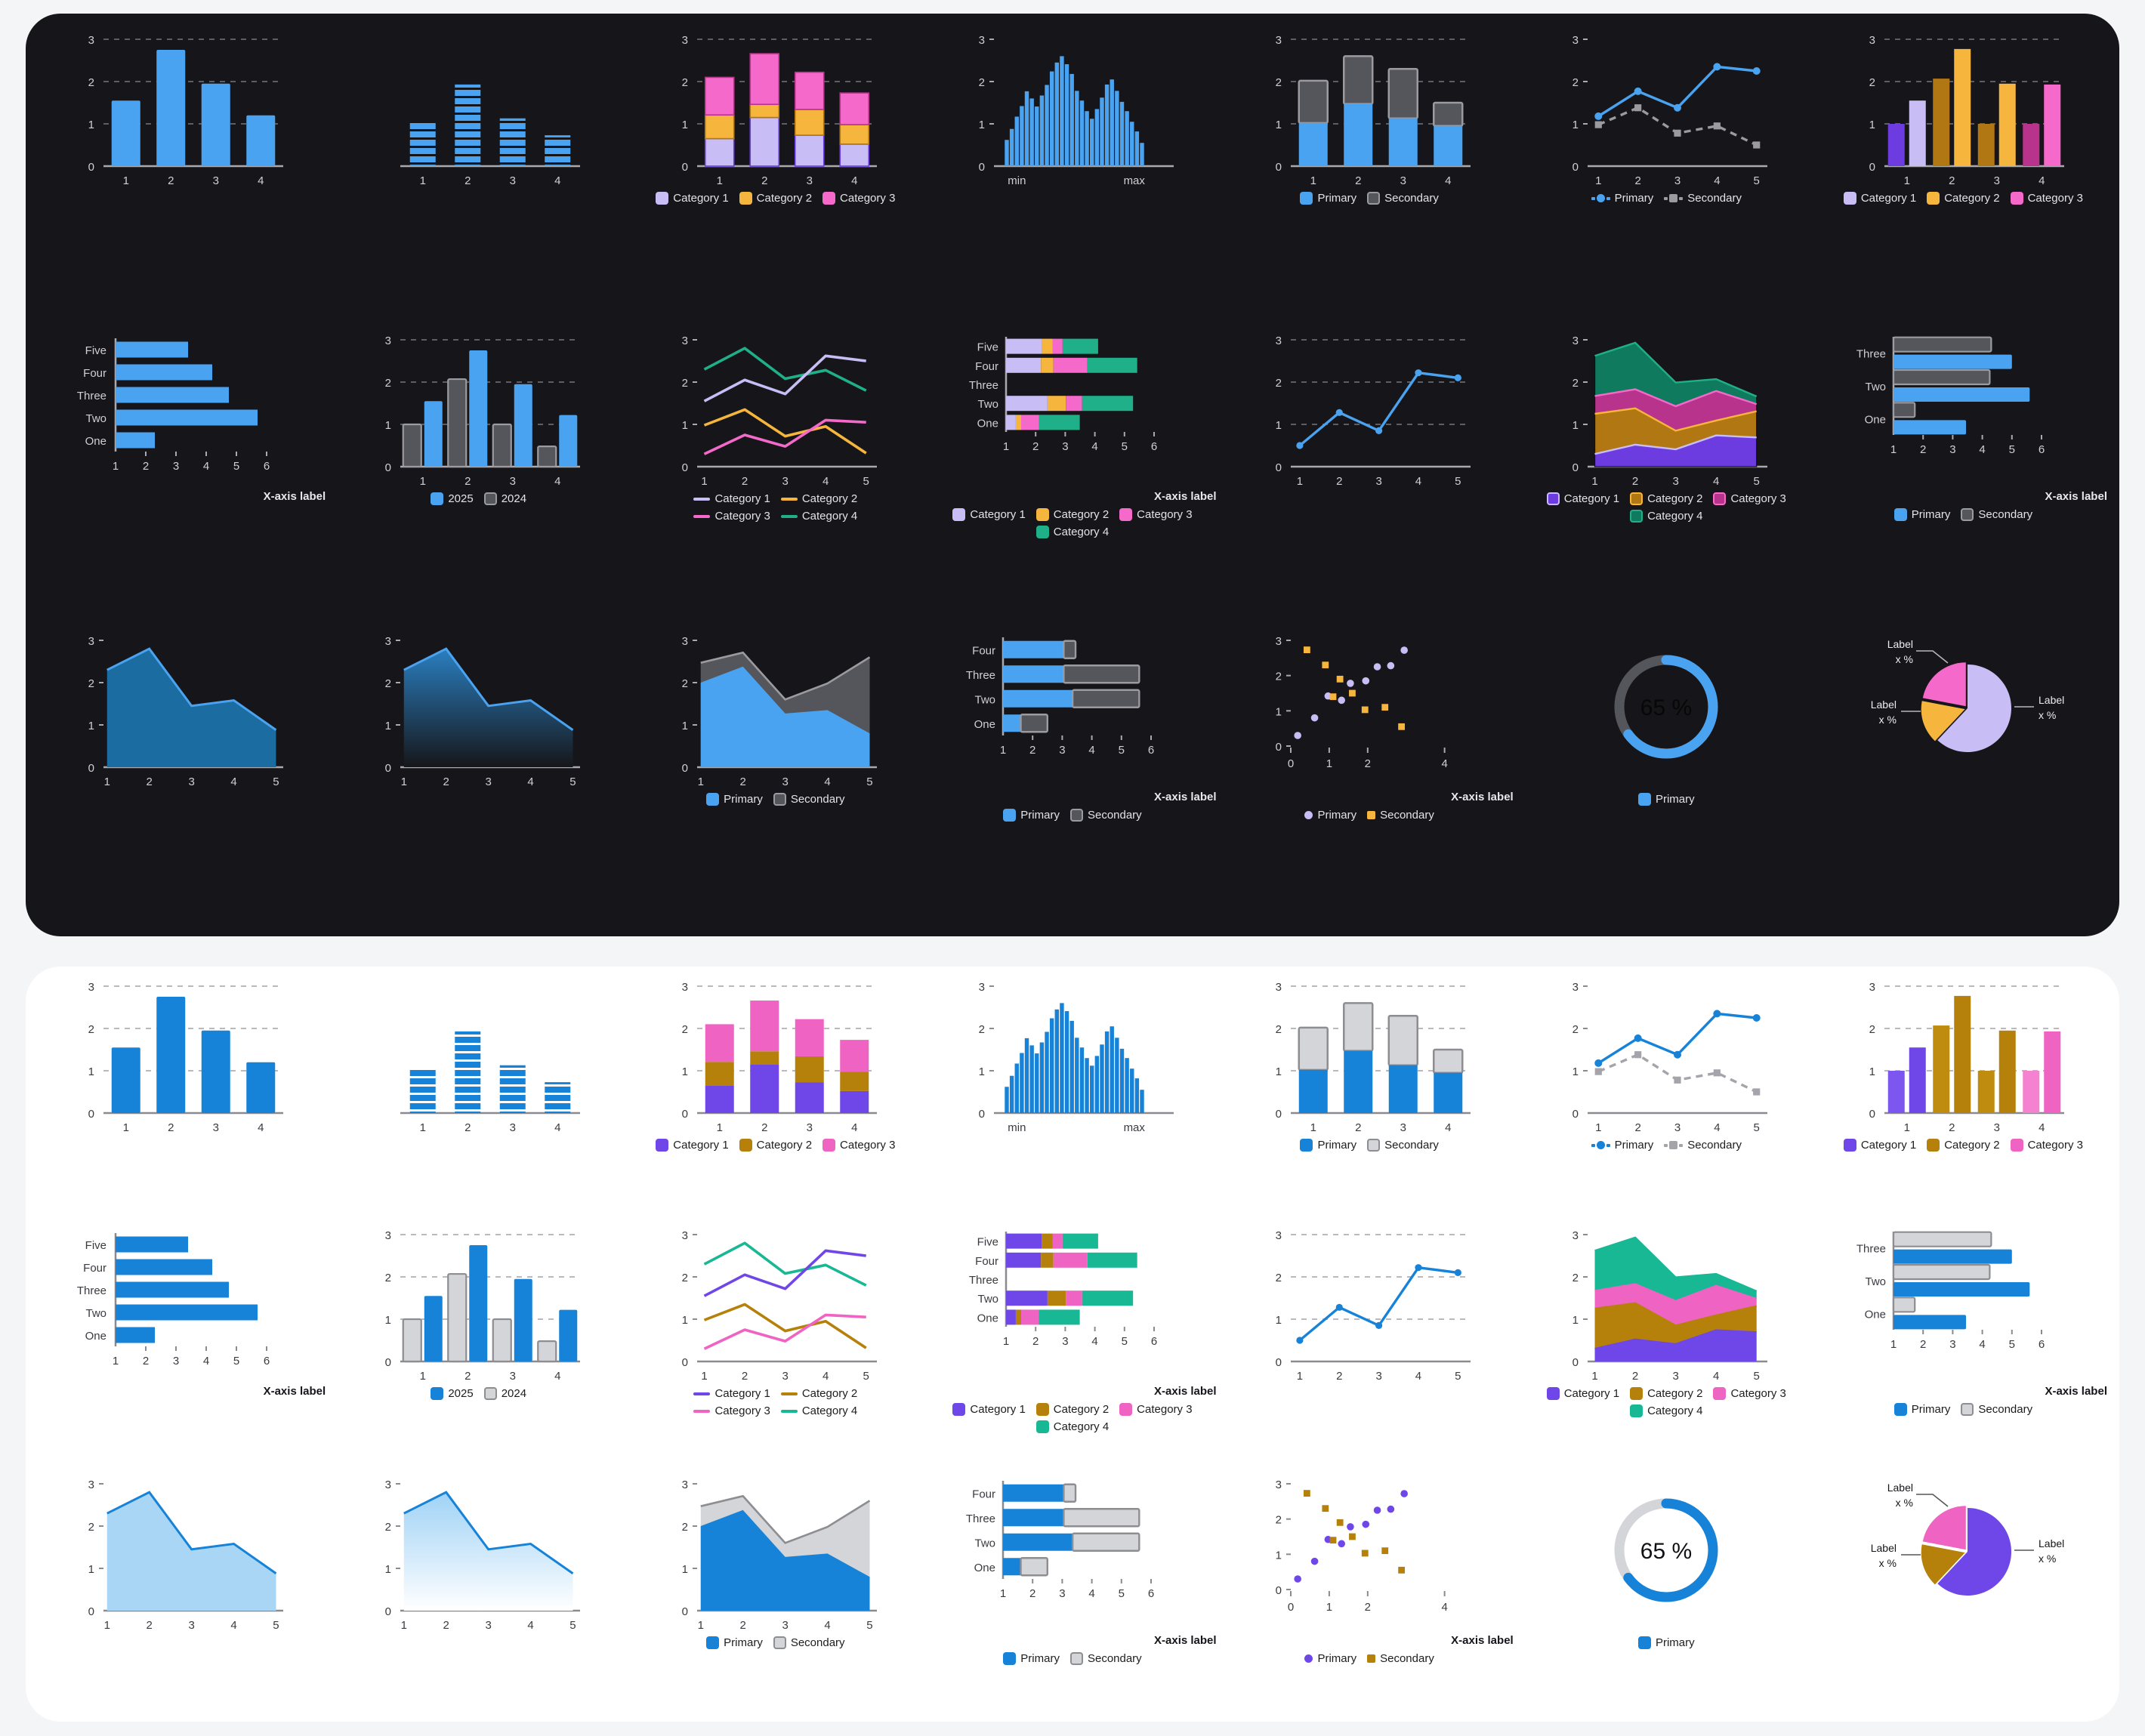 This screenshot has width=2145, height=1736. What do you see at coordinates (685, 168) in the screenshot?
I see `svg-text: 0` at bounding box center [685, 168].